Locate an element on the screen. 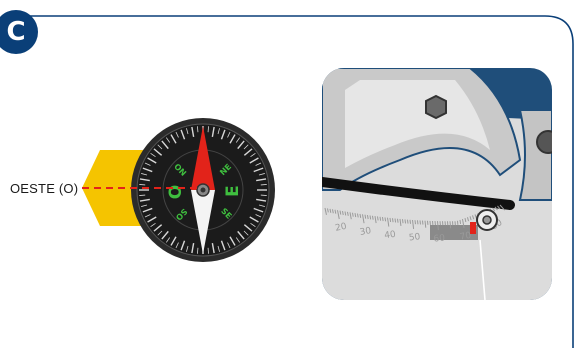 This screenshot has width=579, height=348. protractor-scale-label: 40 is located at coordinates (390, 236).